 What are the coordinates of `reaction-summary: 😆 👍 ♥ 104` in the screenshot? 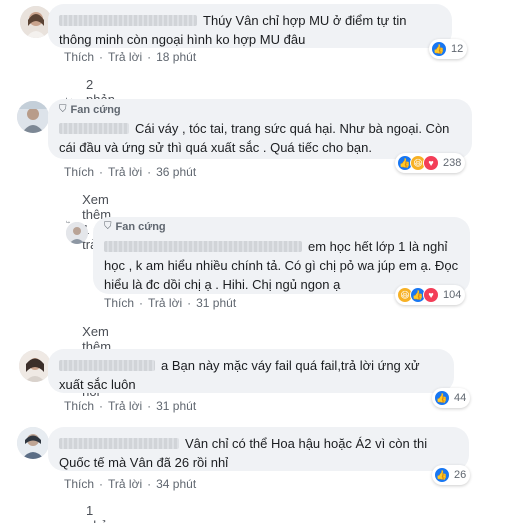 It's located at (430, 295).